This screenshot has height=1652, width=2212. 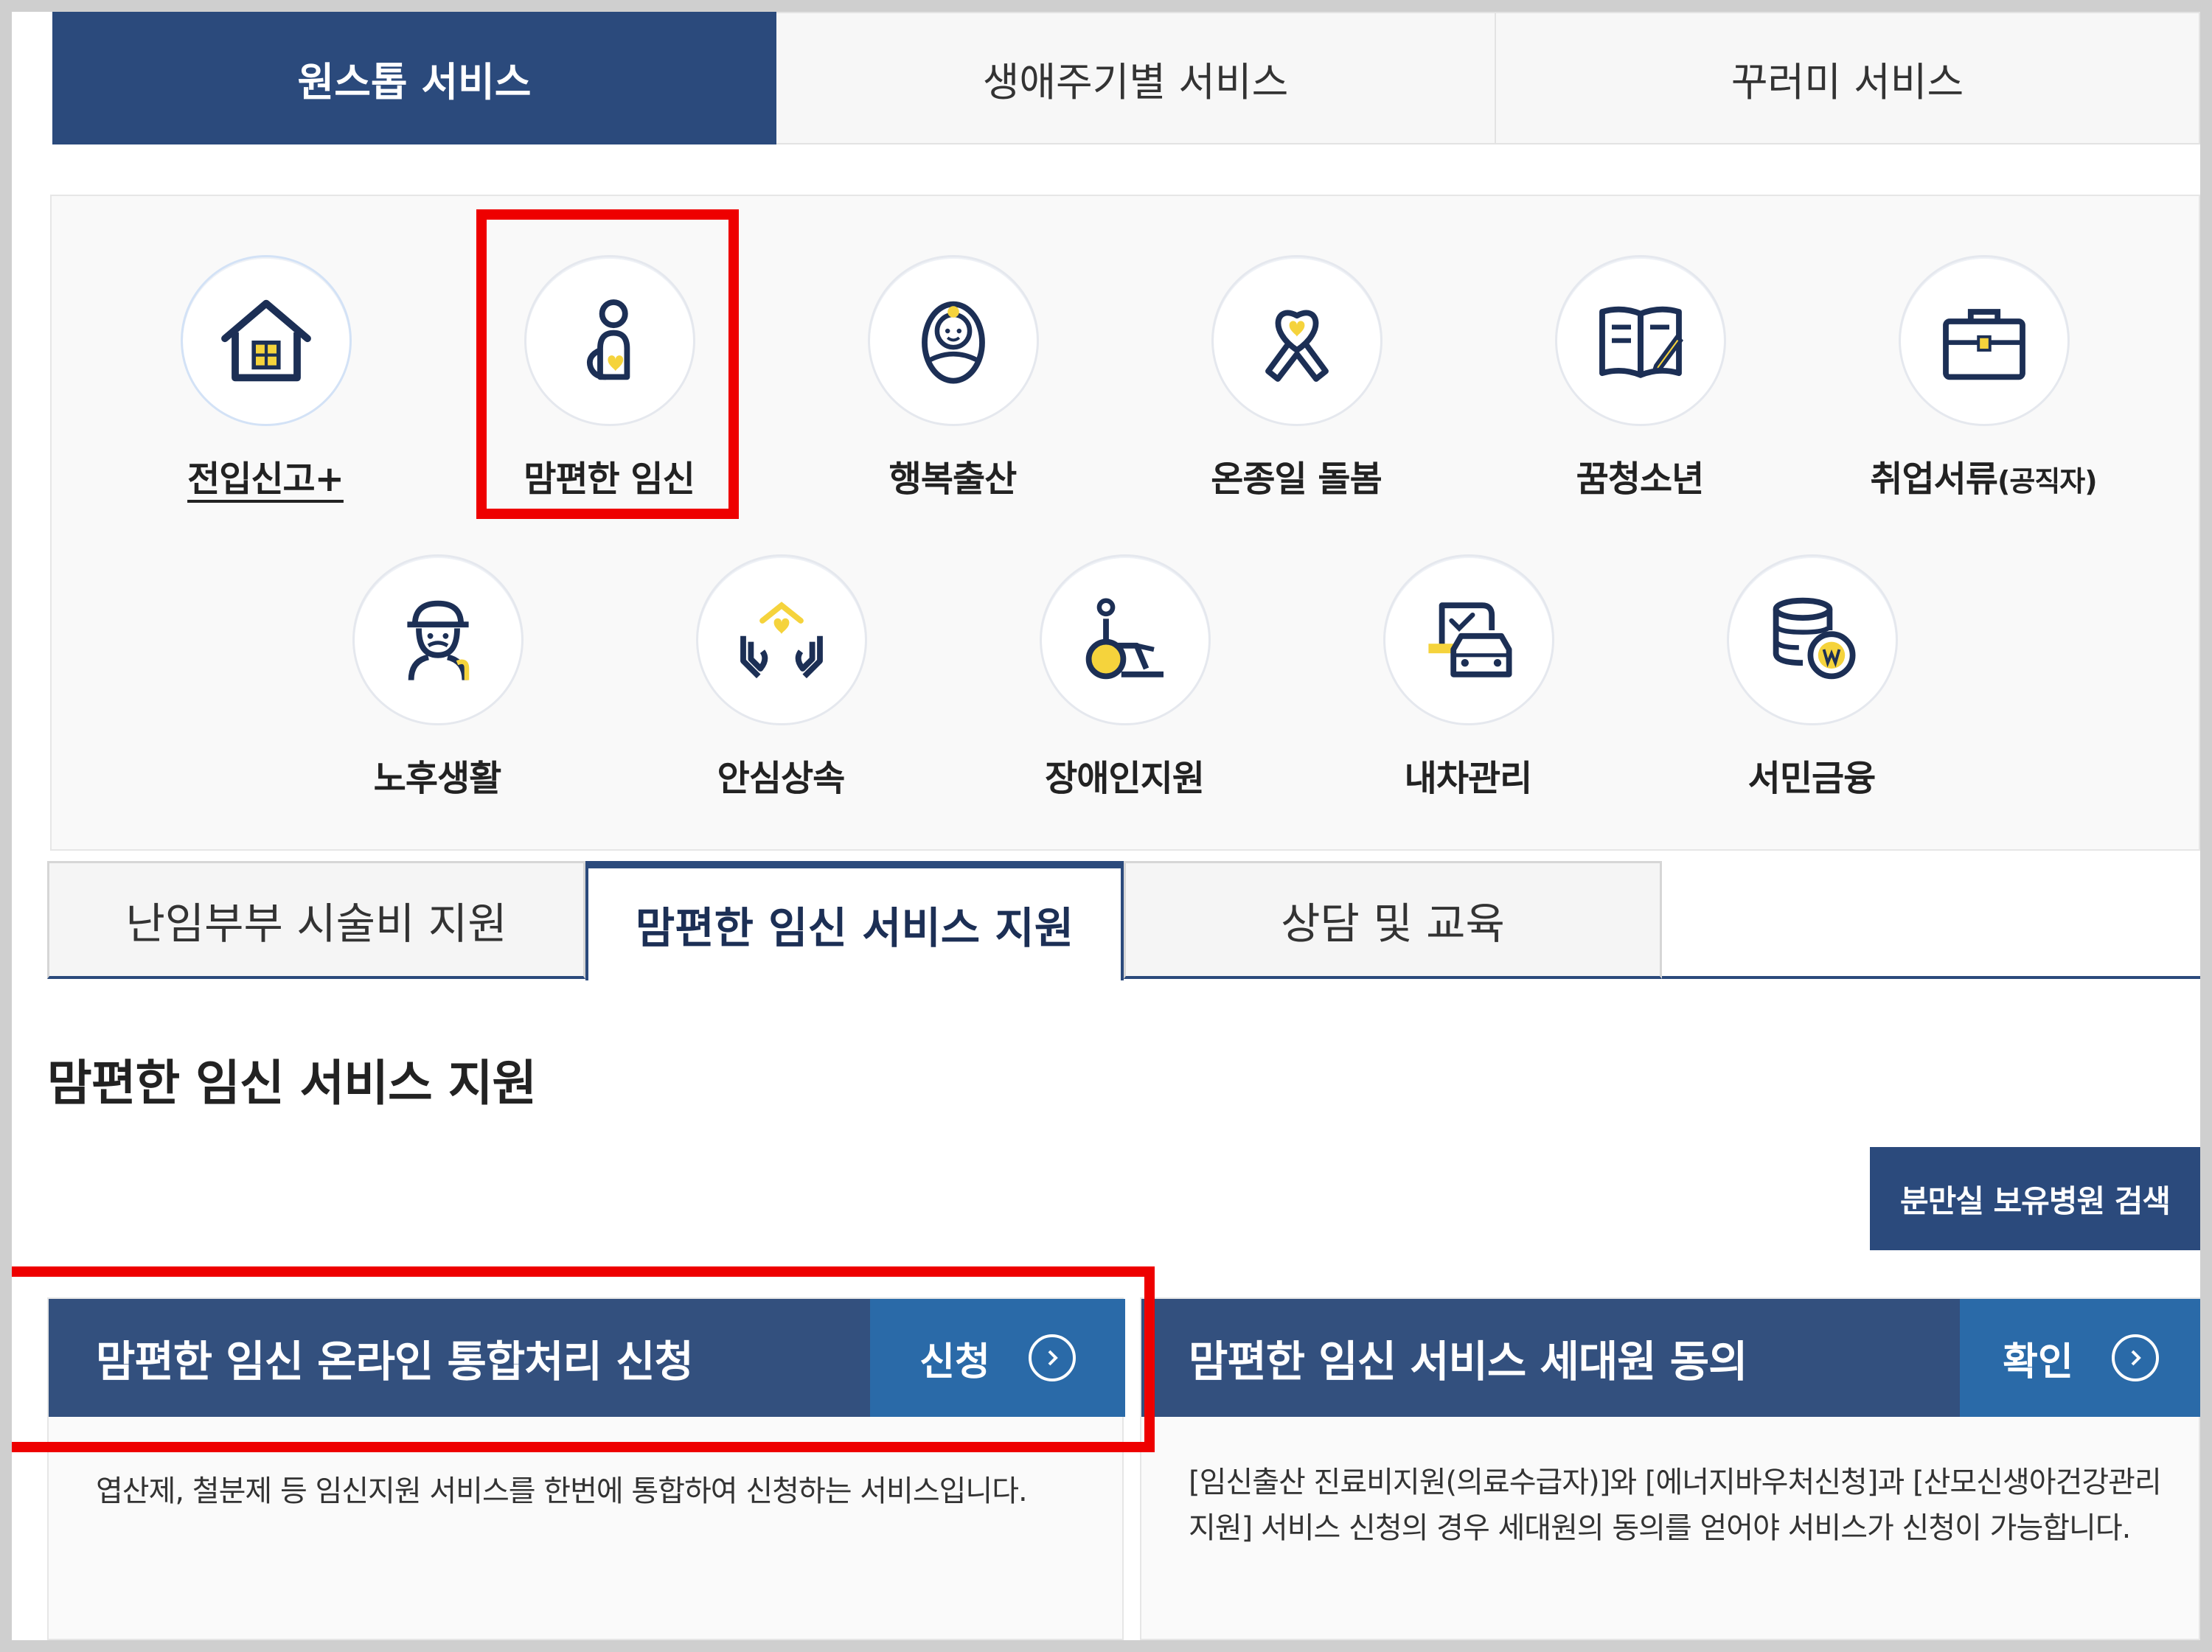 I want to click on tab-package-service: 꾸러미 서비스, so click(x=1848, y=78).